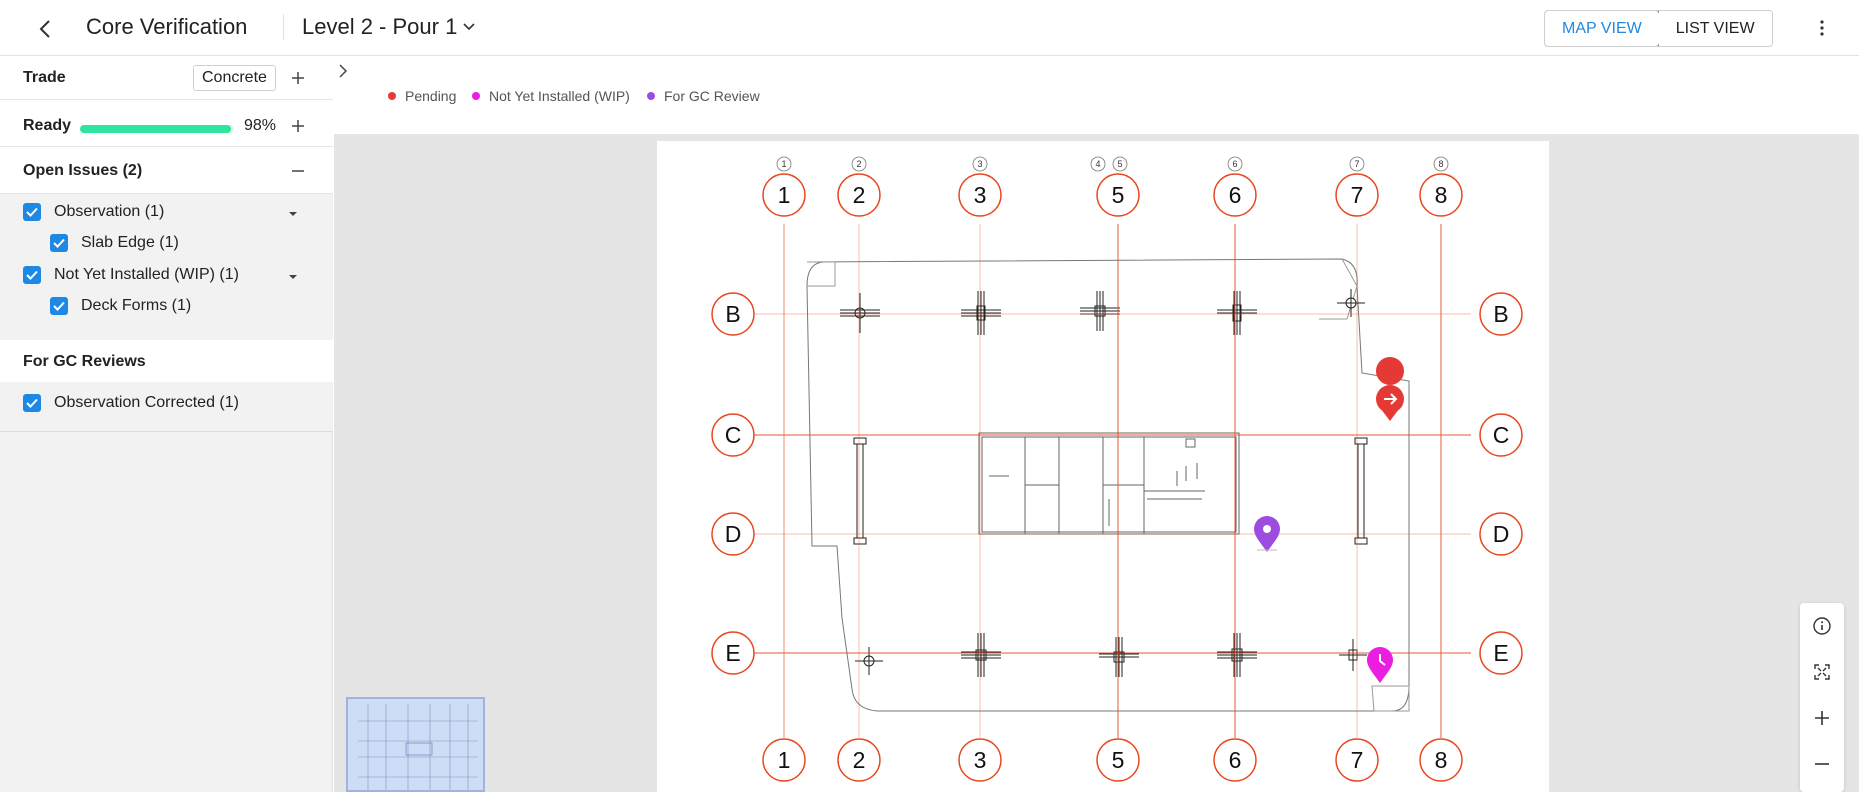 The image size is (1859, 792). I want to click on expand-sidebar-button, so click(343, 71).